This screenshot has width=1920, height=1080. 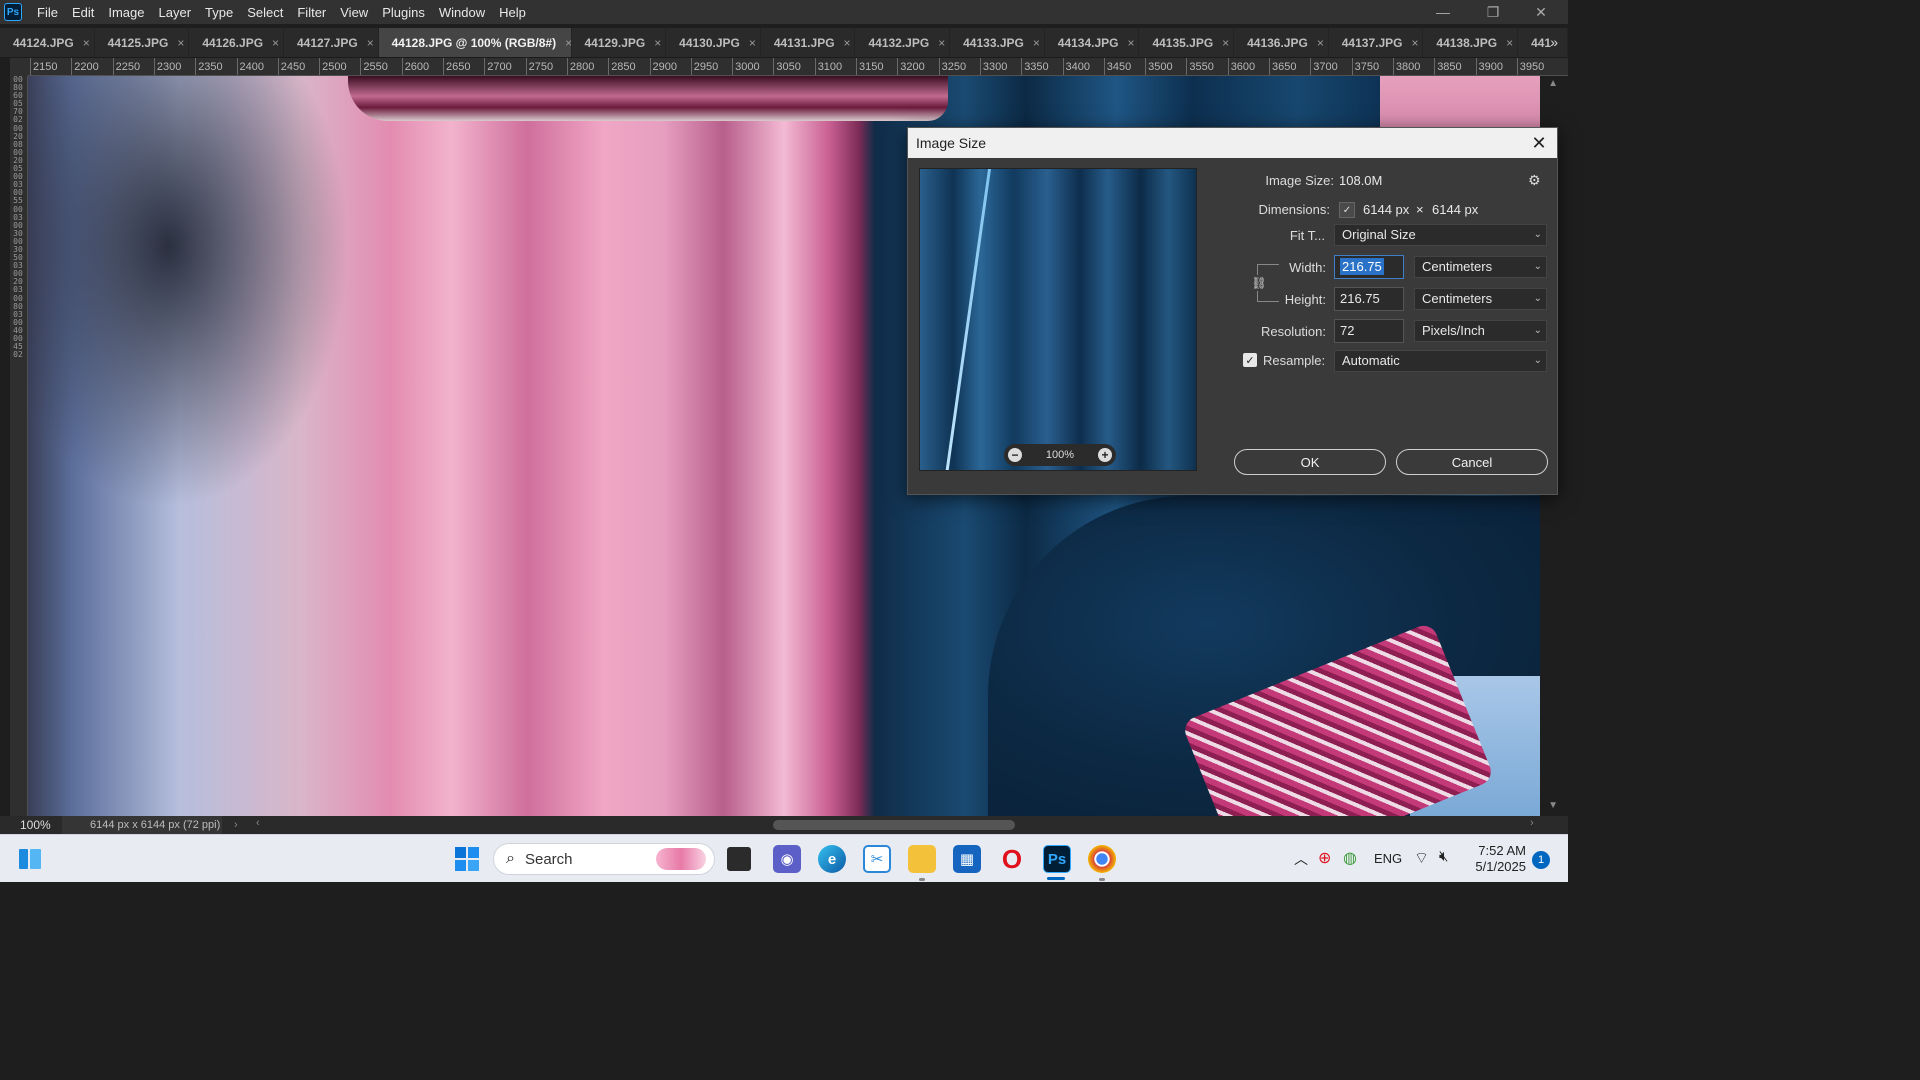 I want to click on height-input: 216.75, so click(x=1369, y=299).